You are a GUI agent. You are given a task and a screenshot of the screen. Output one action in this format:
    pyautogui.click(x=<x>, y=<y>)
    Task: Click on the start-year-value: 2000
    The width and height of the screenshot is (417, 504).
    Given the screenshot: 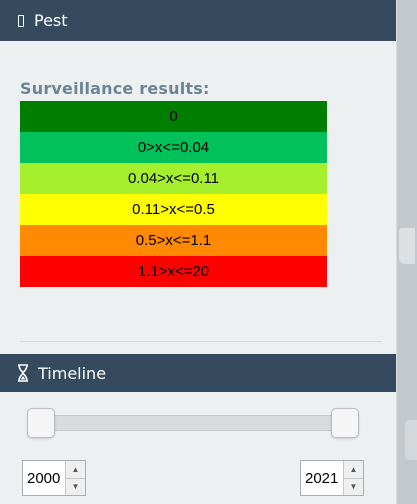 What is the action you would take?
    pyautogui.click(x=44, y=478)
    